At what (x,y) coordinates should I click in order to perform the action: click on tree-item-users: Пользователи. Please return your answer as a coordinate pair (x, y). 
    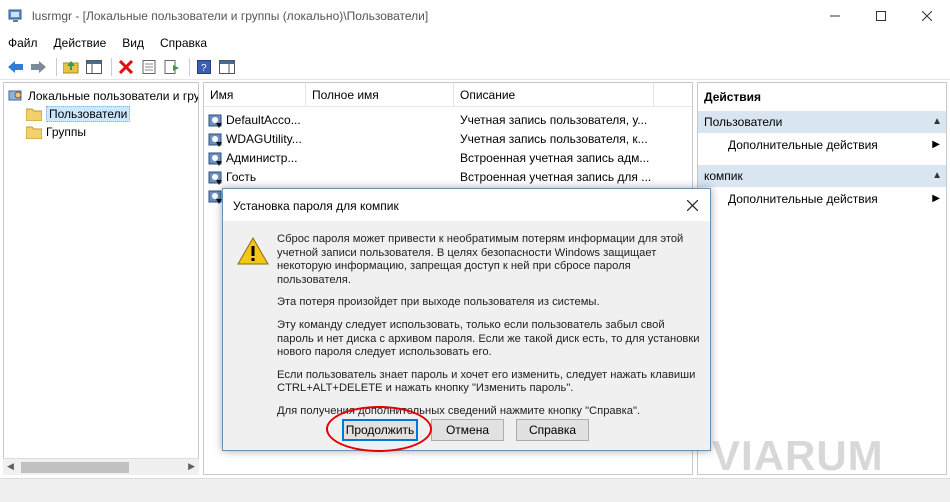
    Looking at the image, I should click on (78, 114).